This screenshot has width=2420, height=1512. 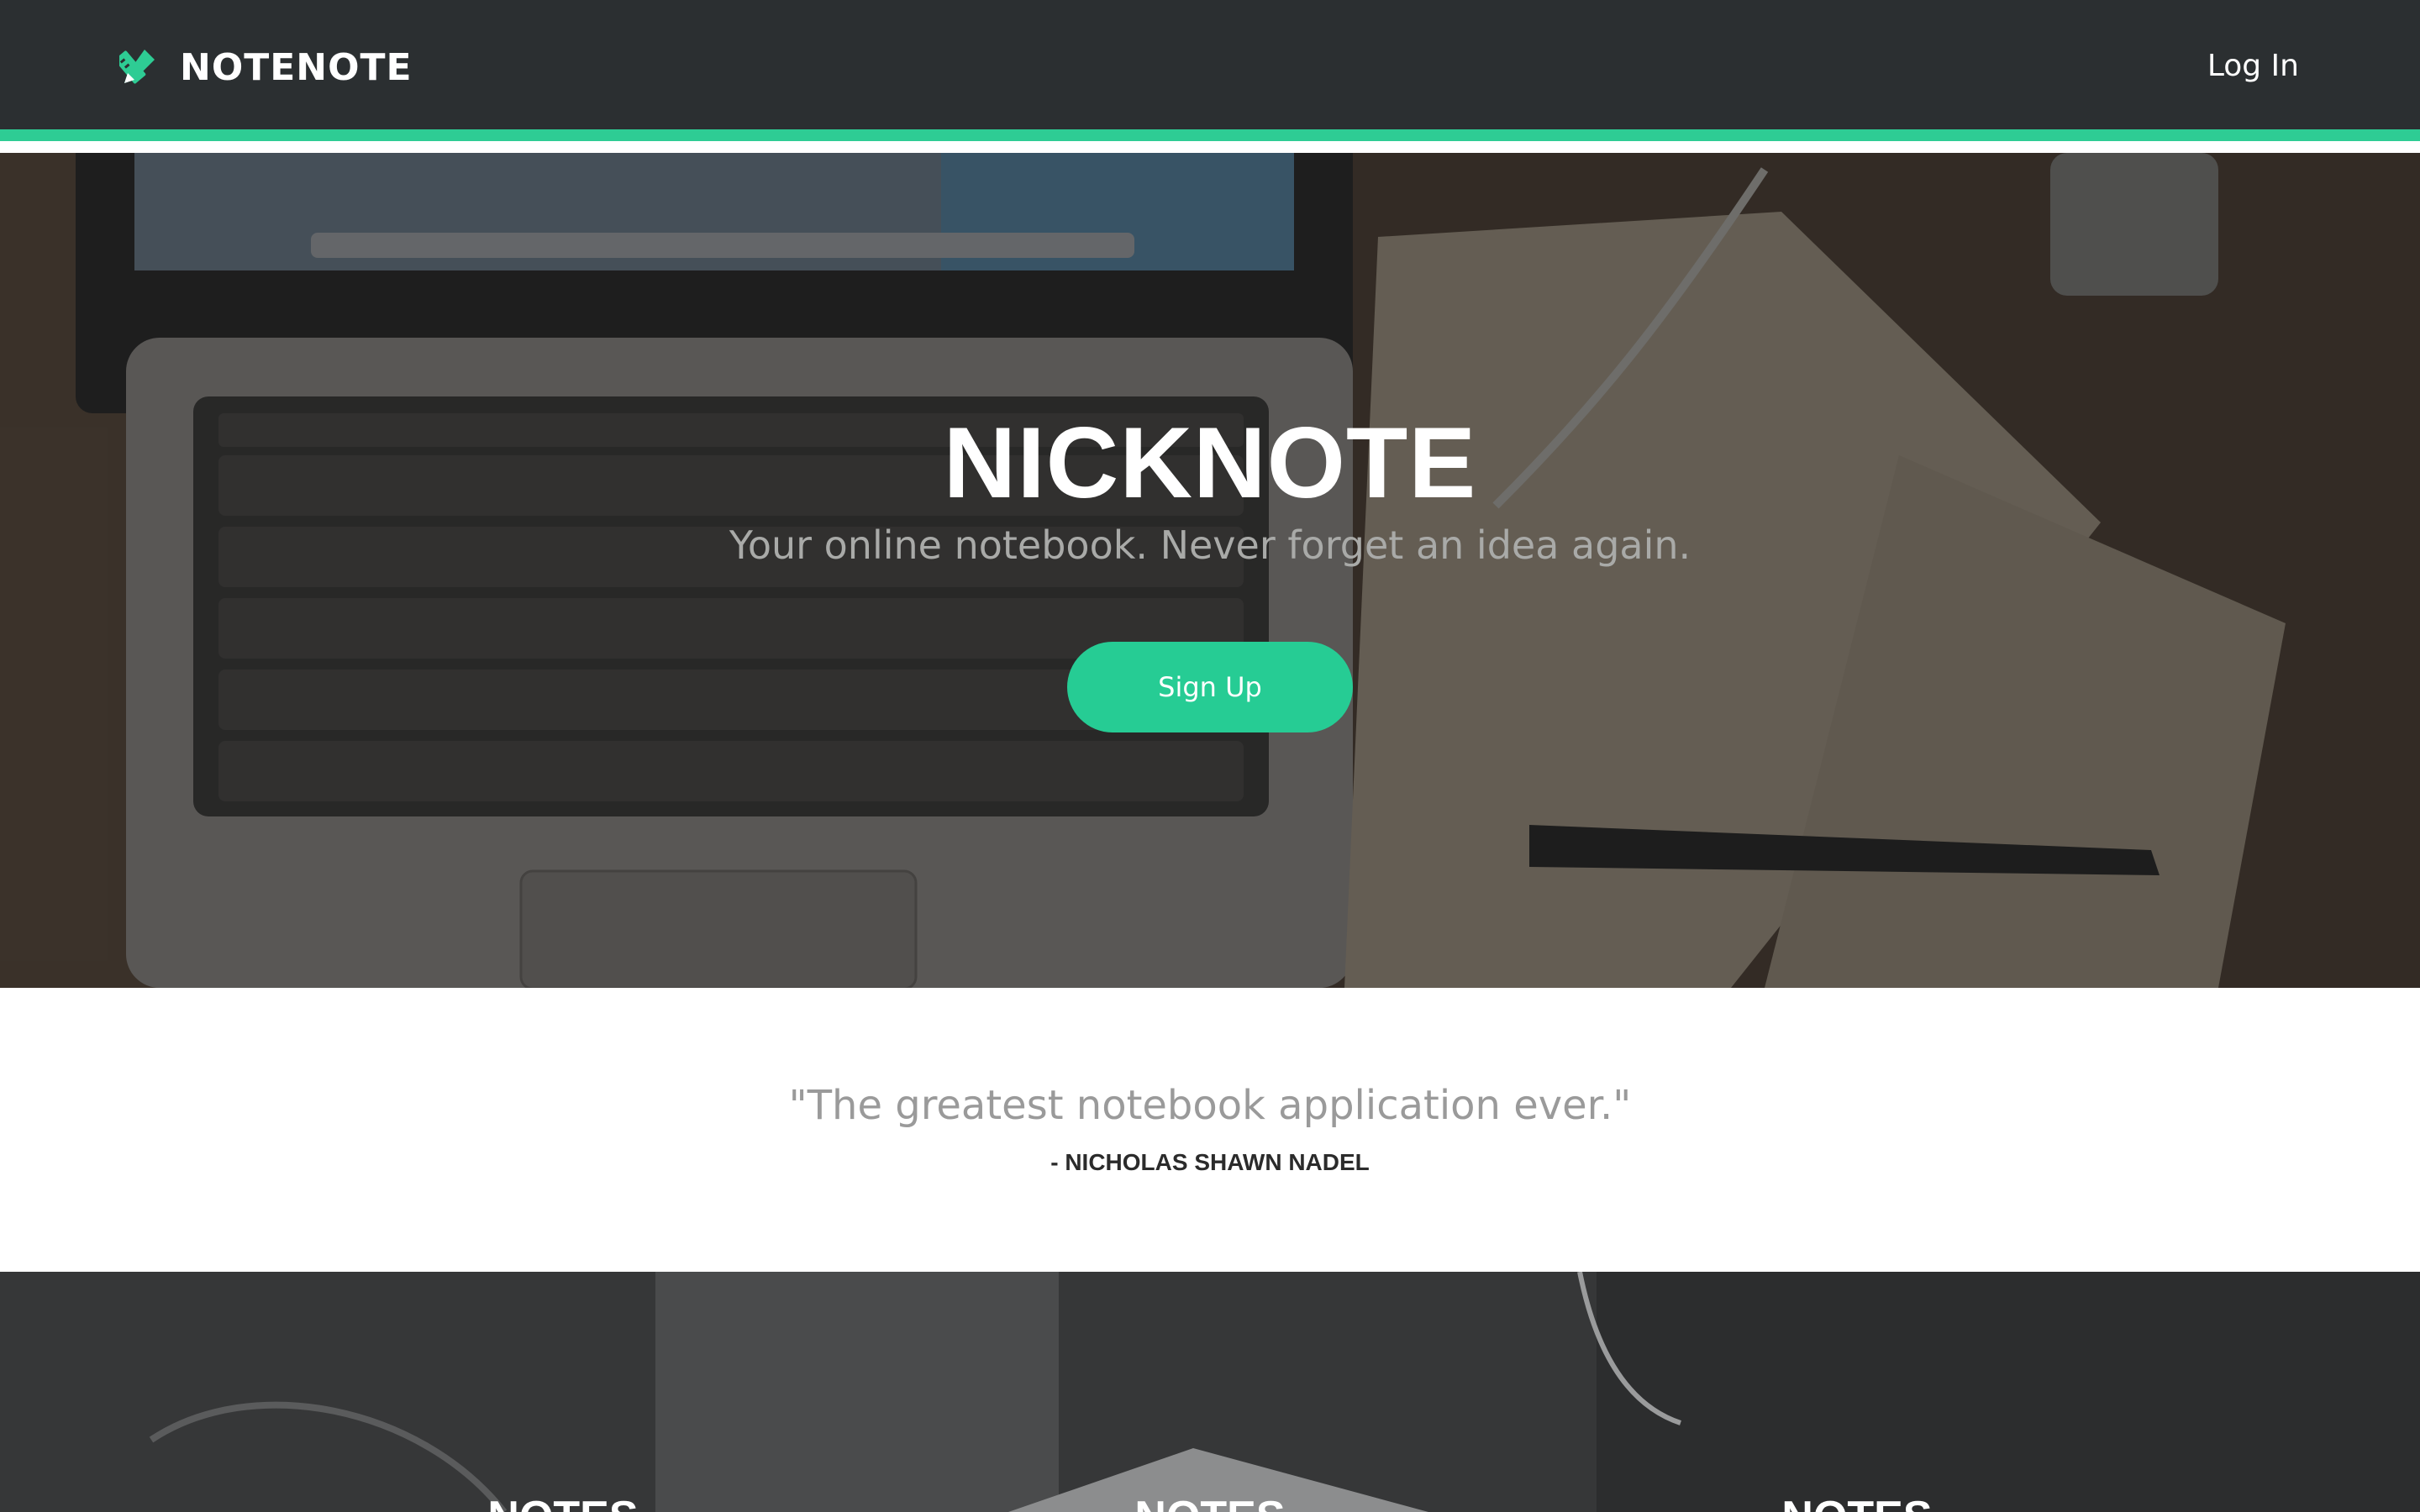 I want to click on login-link: Log In, so click(x=2253, y=66).